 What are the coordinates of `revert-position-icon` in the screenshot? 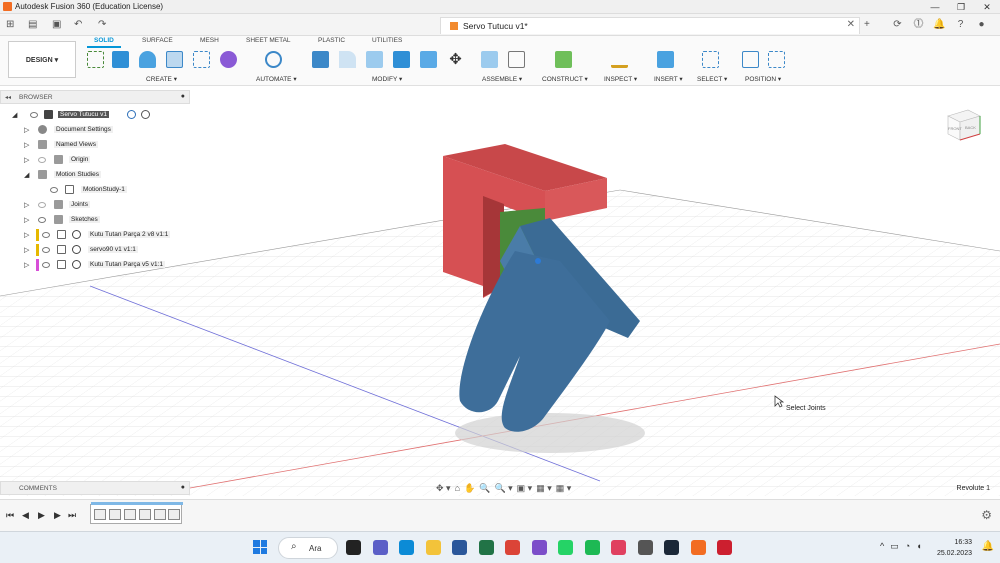 It's located at (776, 59).